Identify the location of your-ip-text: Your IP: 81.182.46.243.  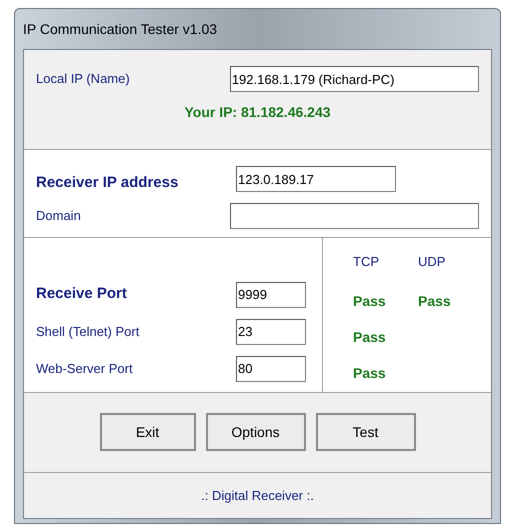
(257, 112).